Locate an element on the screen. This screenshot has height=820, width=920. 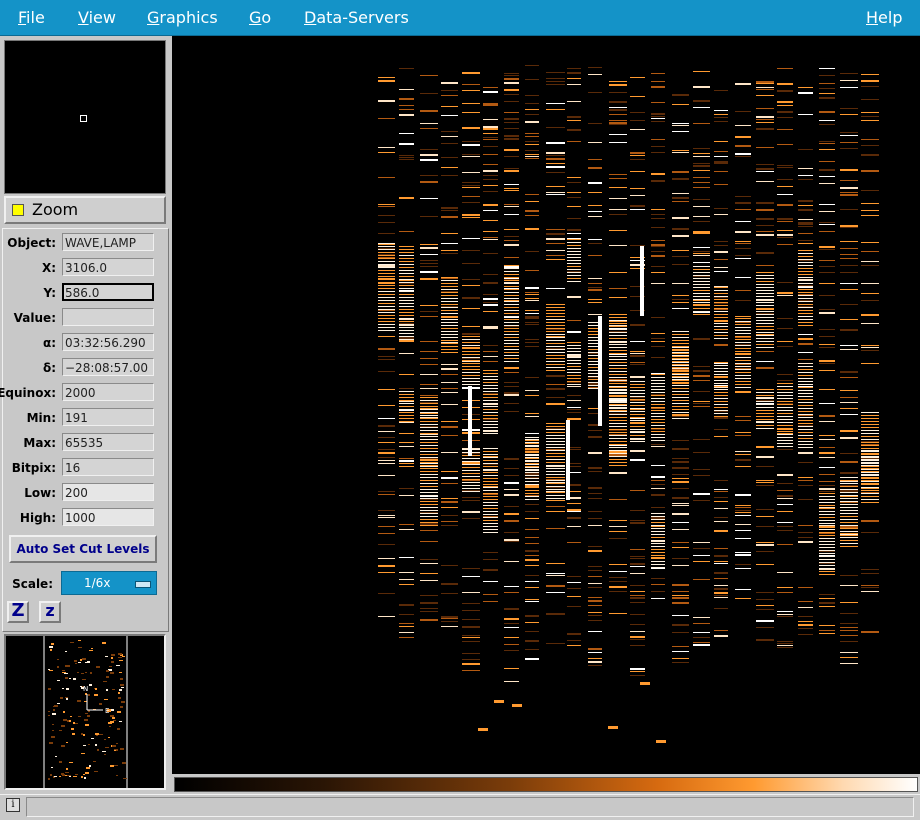
info-icon: i is located at coordinates (13, 805).